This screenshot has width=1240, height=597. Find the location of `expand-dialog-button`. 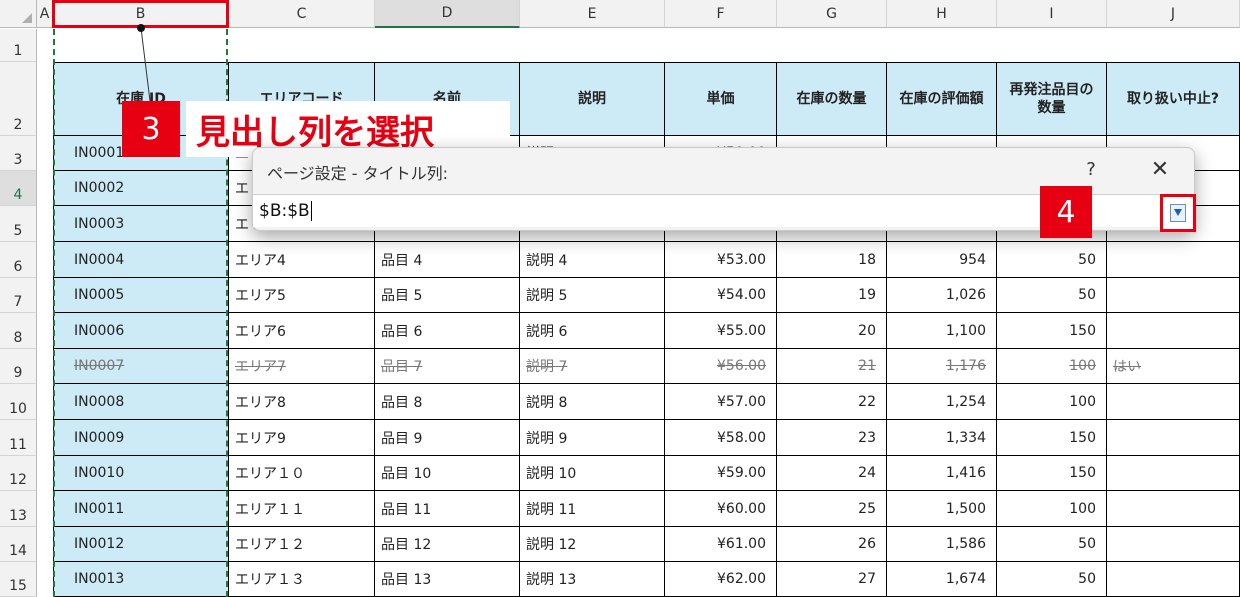

expand-dialog-button is located at coordinates (1178, 213).